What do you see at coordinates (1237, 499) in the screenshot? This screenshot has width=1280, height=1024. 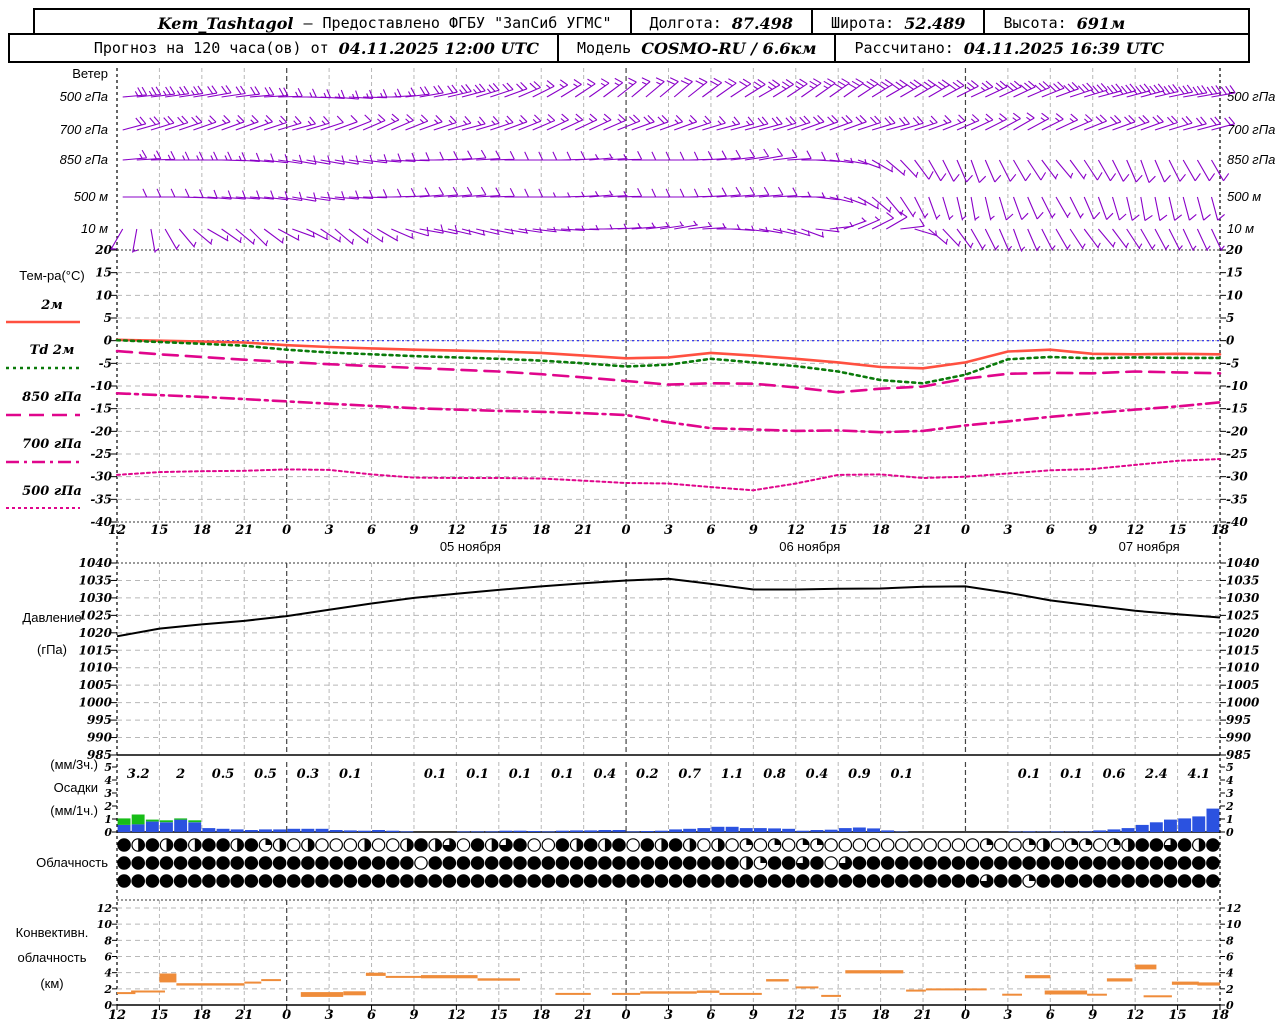 I see `axis-label: -35` at bounding box center [1237, 499].